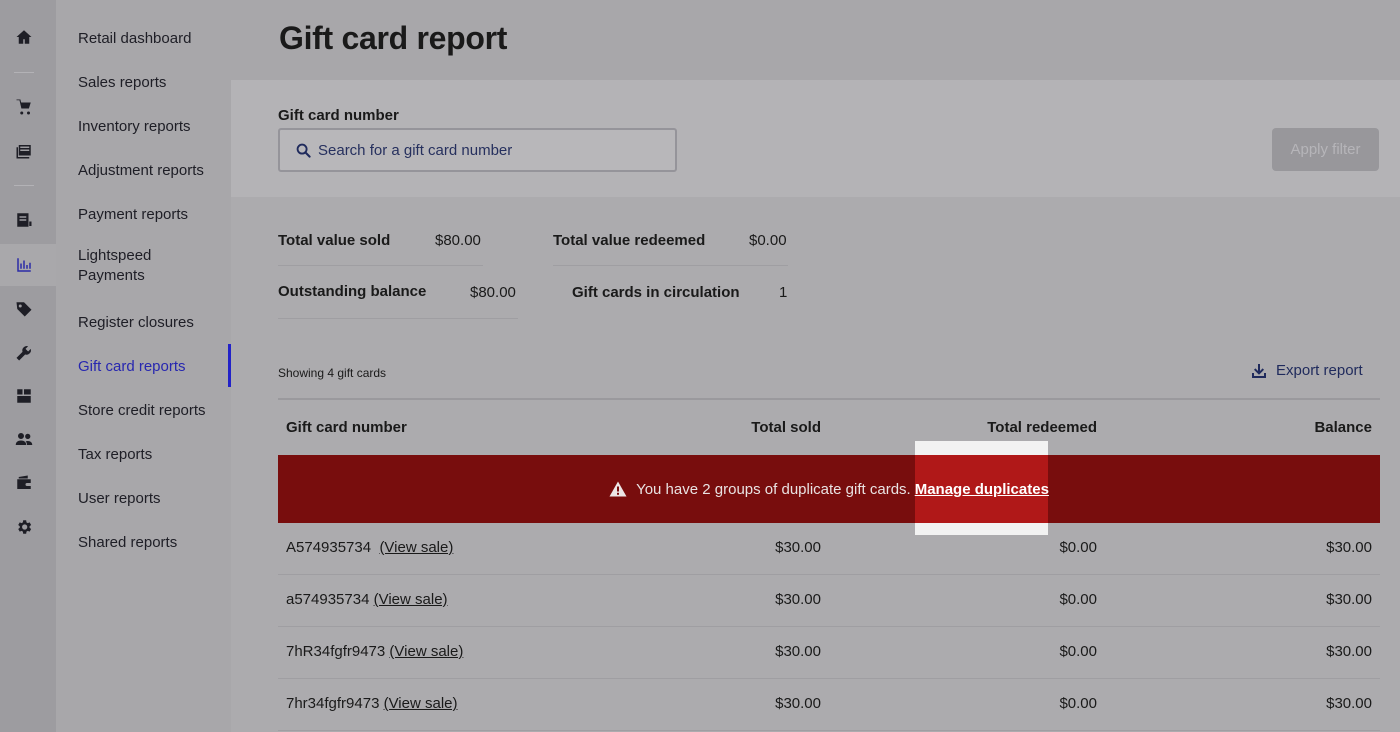 The image size is (1400, 732). Describe the element at coordinates (786, 427) in the screenshot. I see `column-header-total-sold: Total sold` at that location.